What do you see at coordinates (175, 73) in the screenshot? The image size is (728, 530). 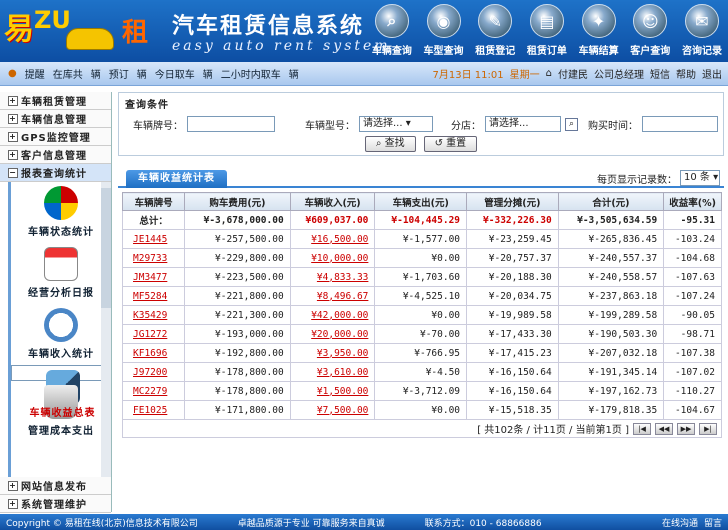 I see `info-today-pickup: 今日取车` at bounding box center [175, 73].